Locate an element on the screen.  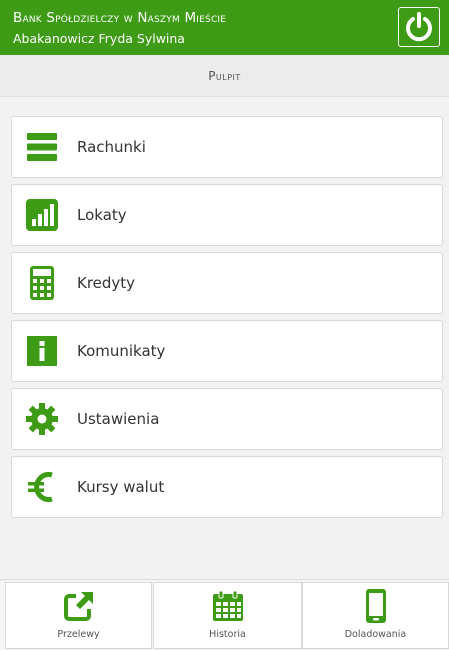
menu-item-label: Kursy walut is located at coordinates (121, 487).